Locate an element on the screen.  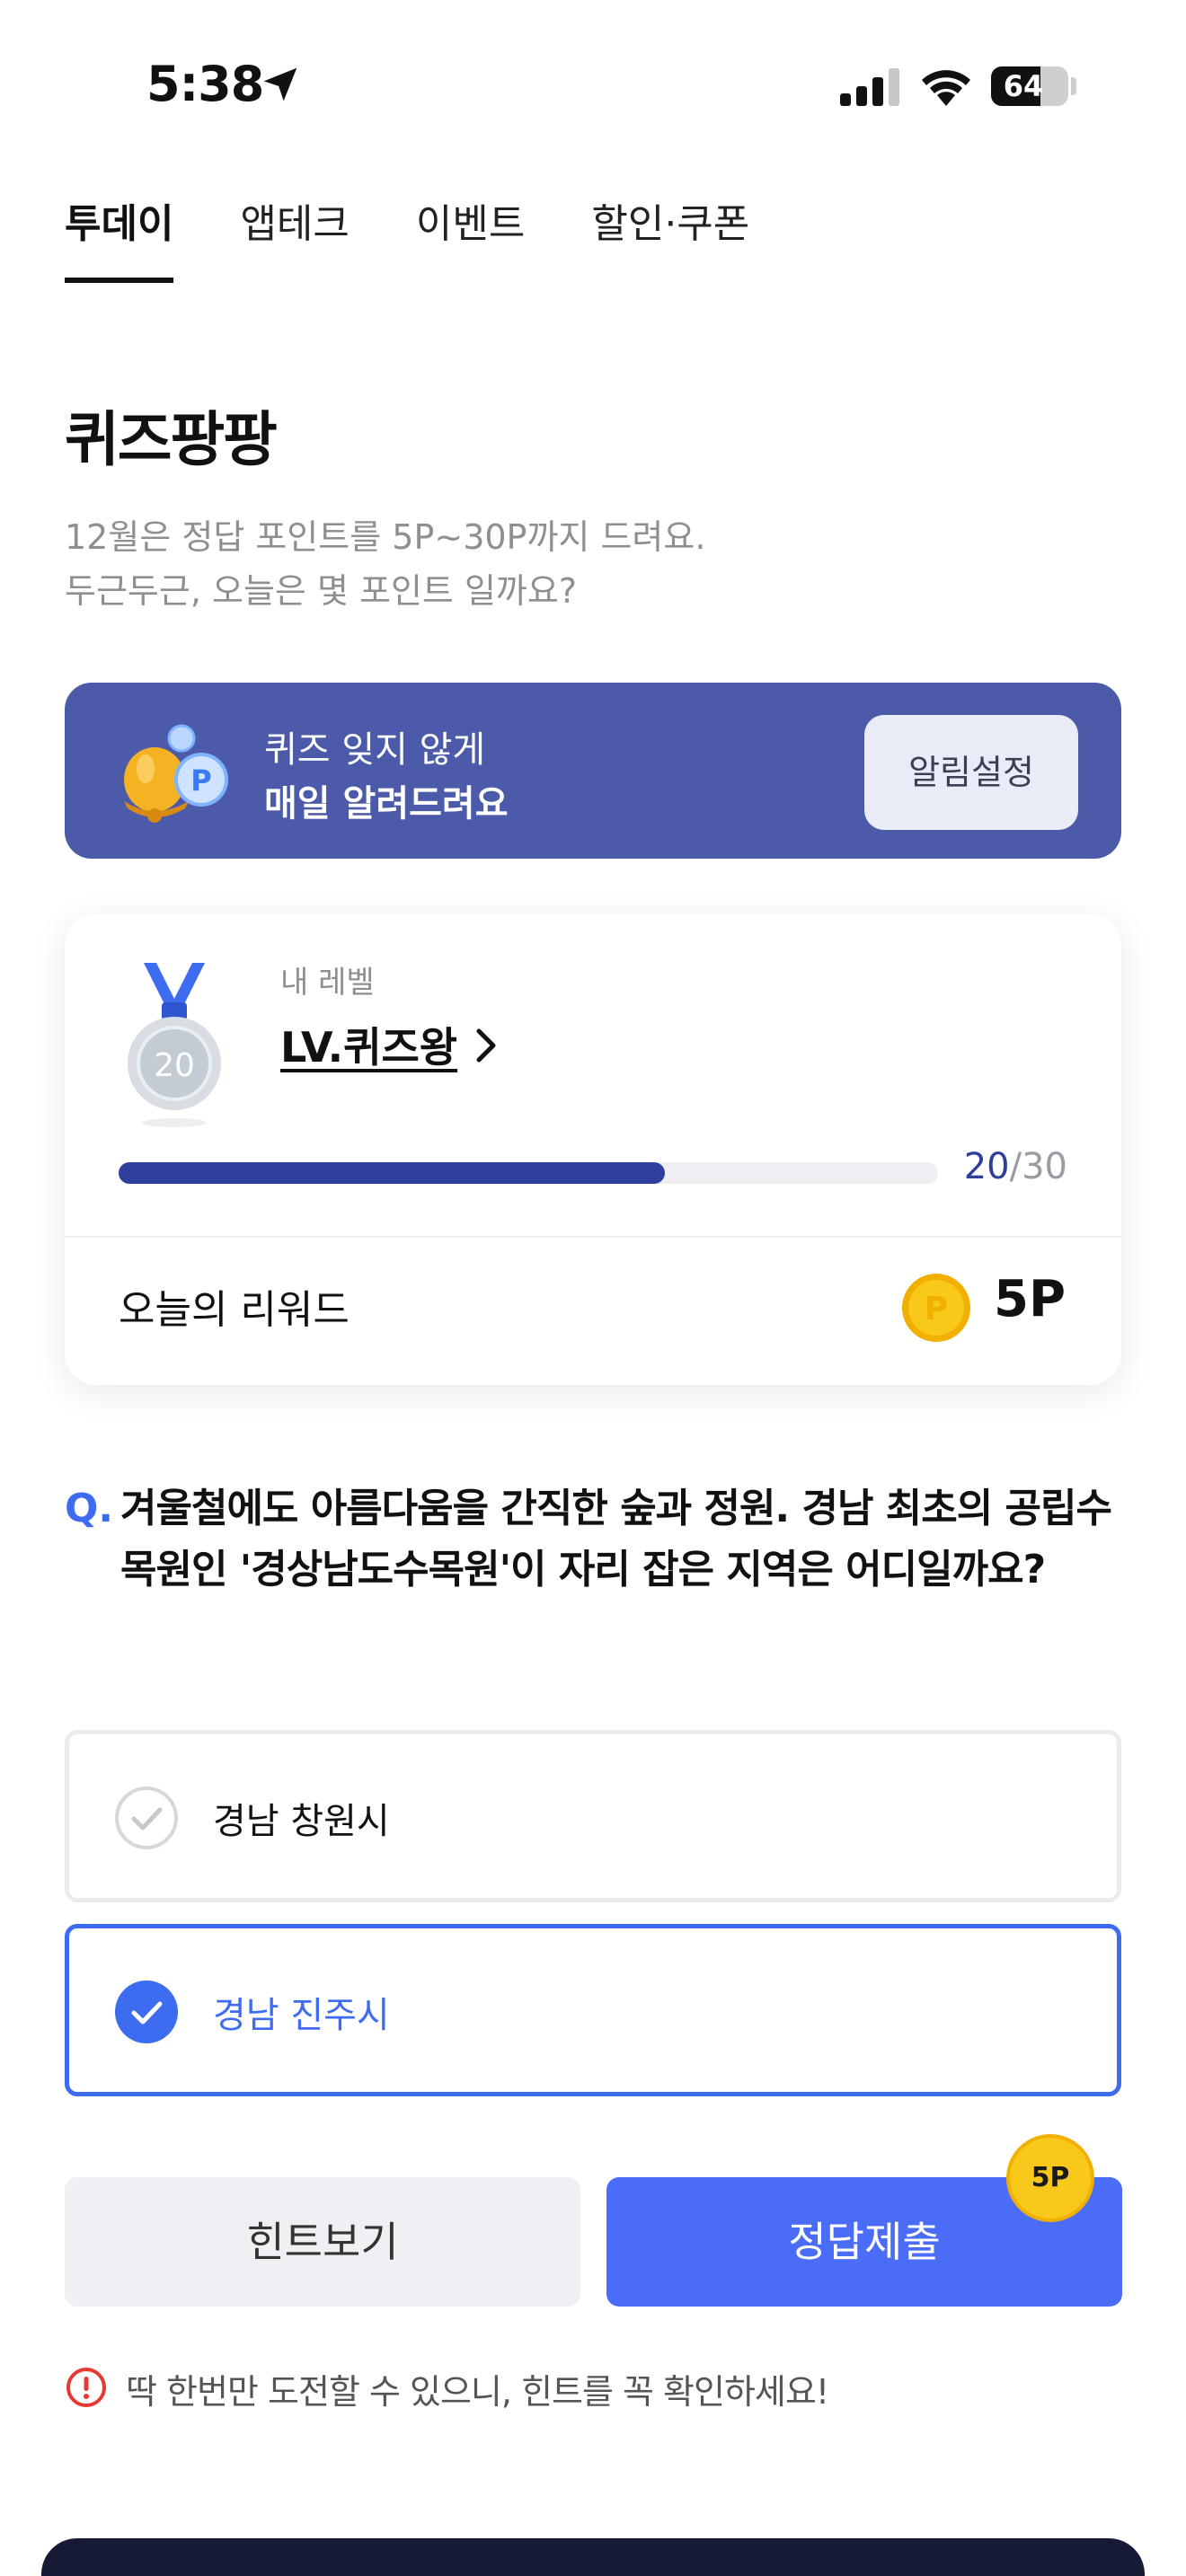
tab-today: 투데이 is located at coordinates (119, 236).